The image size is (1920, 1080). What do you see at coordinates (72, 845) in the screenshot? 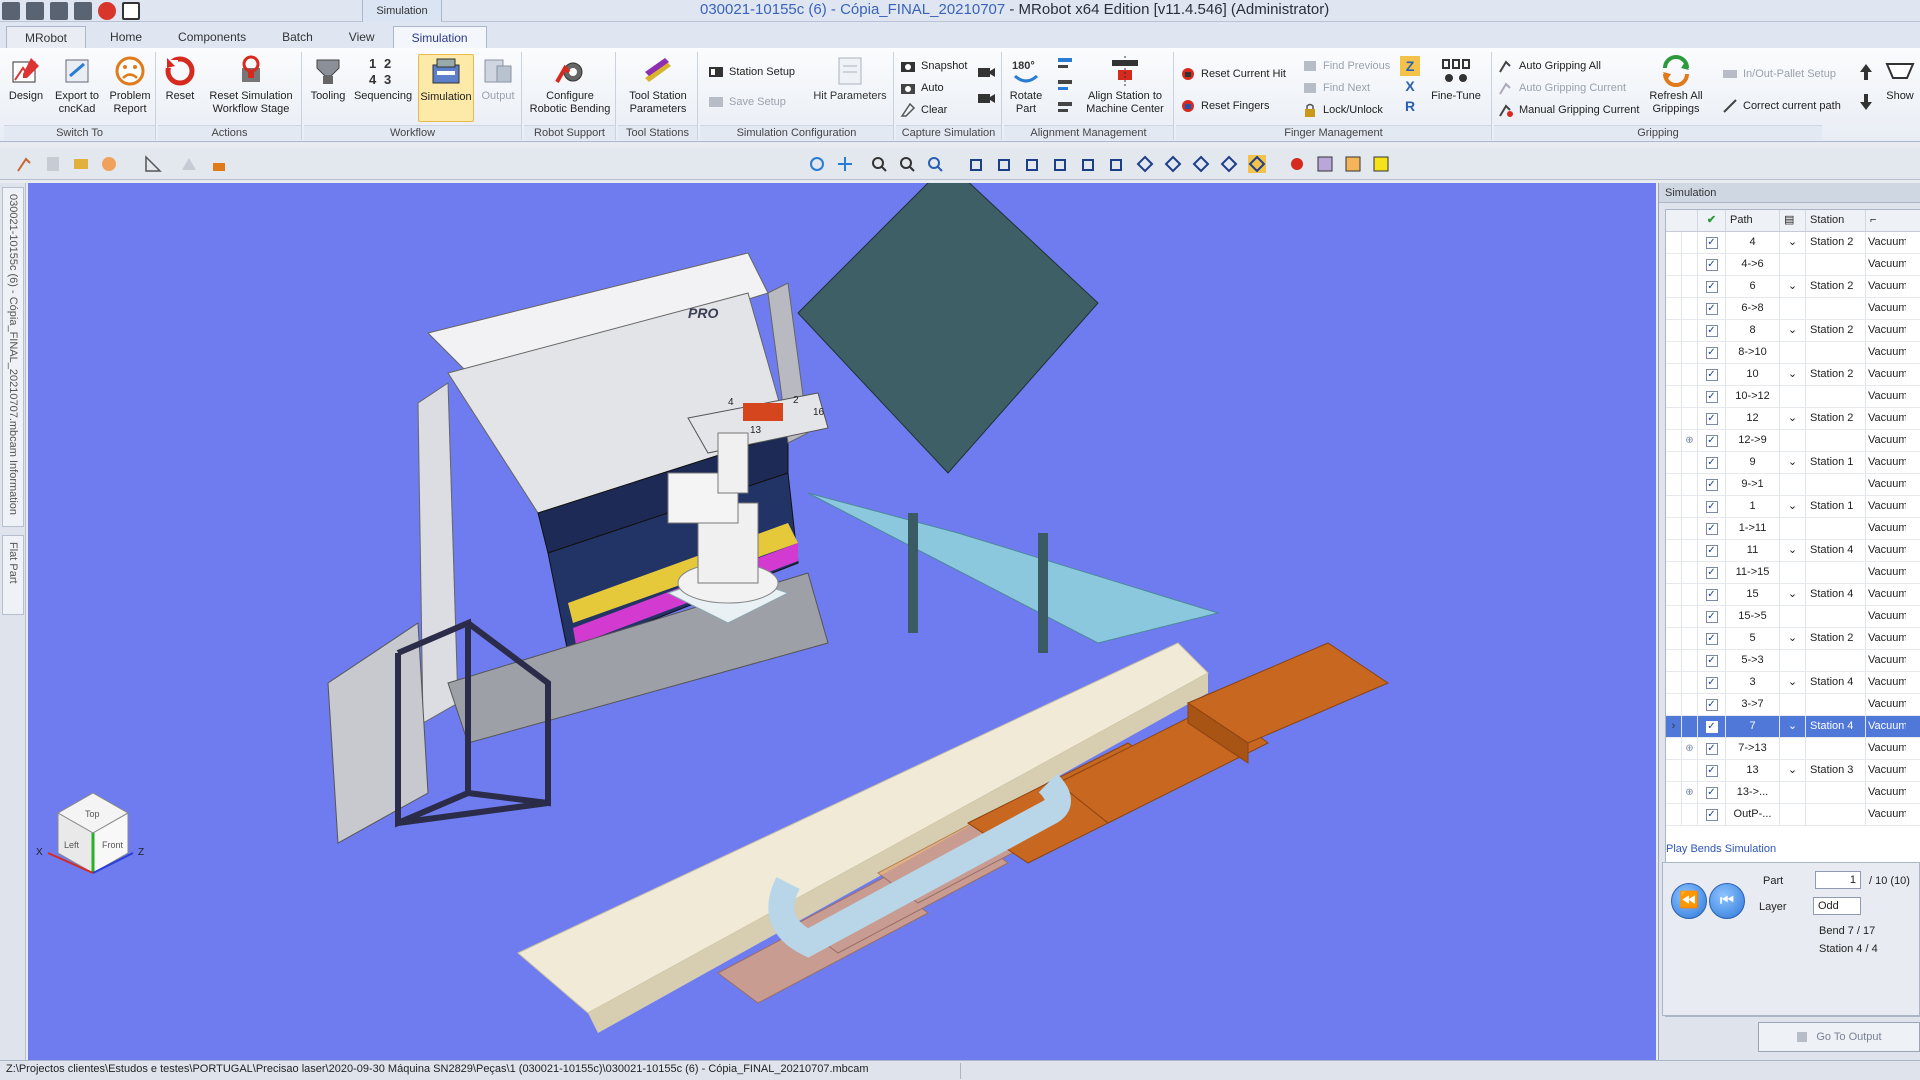
I see `view-cube-left: Left` at bounding box center [72, 845].